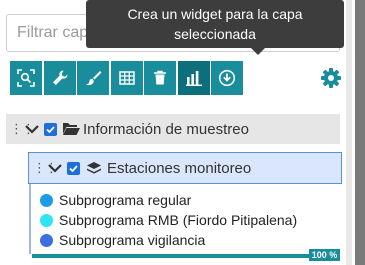  Describe the element at coordinates (349, 132) in the screenshot. I see `scroll-track` at that location.